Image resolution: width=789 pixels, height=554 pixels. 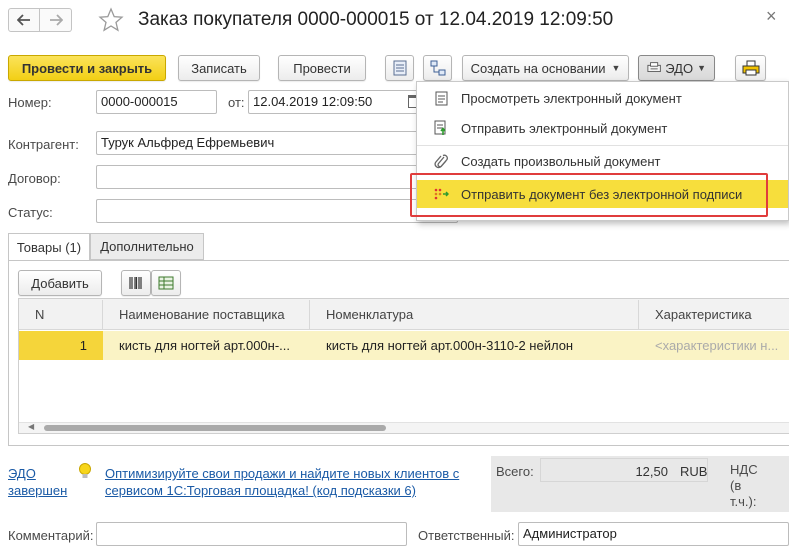 What do you see at coordinates (37, 482) in the screenshot?
I see `edo-status-link: ЭДО завершен` at bounding box center [37, 482].